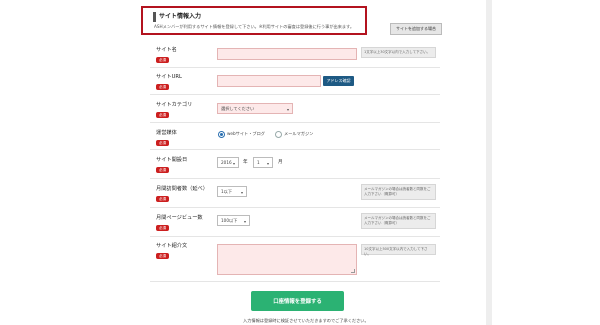 This screenshot has height=325, width=600. I want to click on address-check-button: アドレス確認, so click(338, 81).